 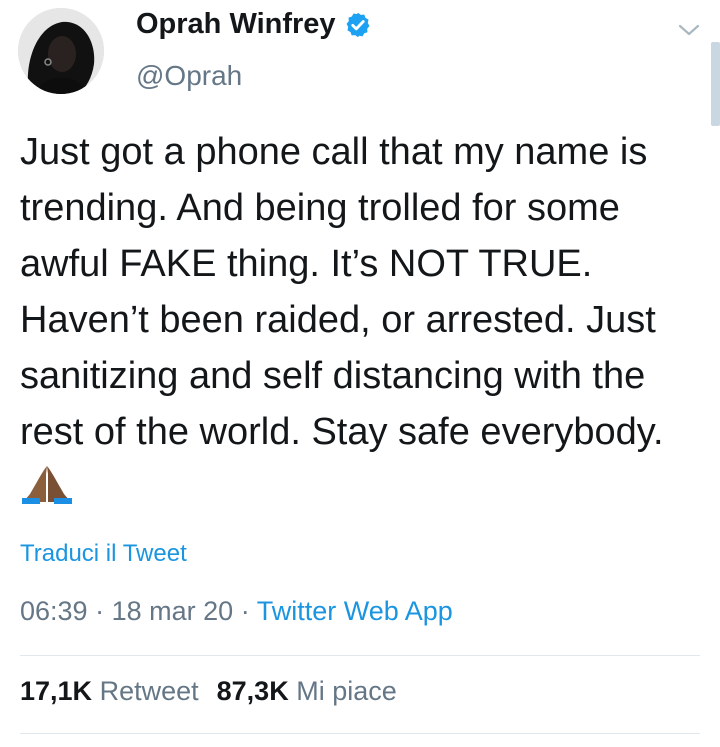 What do you see at coordinates (173, 611) in the screenshot?
I see `tweet-date: 18 mar 20` at bounding box center [173, 611].